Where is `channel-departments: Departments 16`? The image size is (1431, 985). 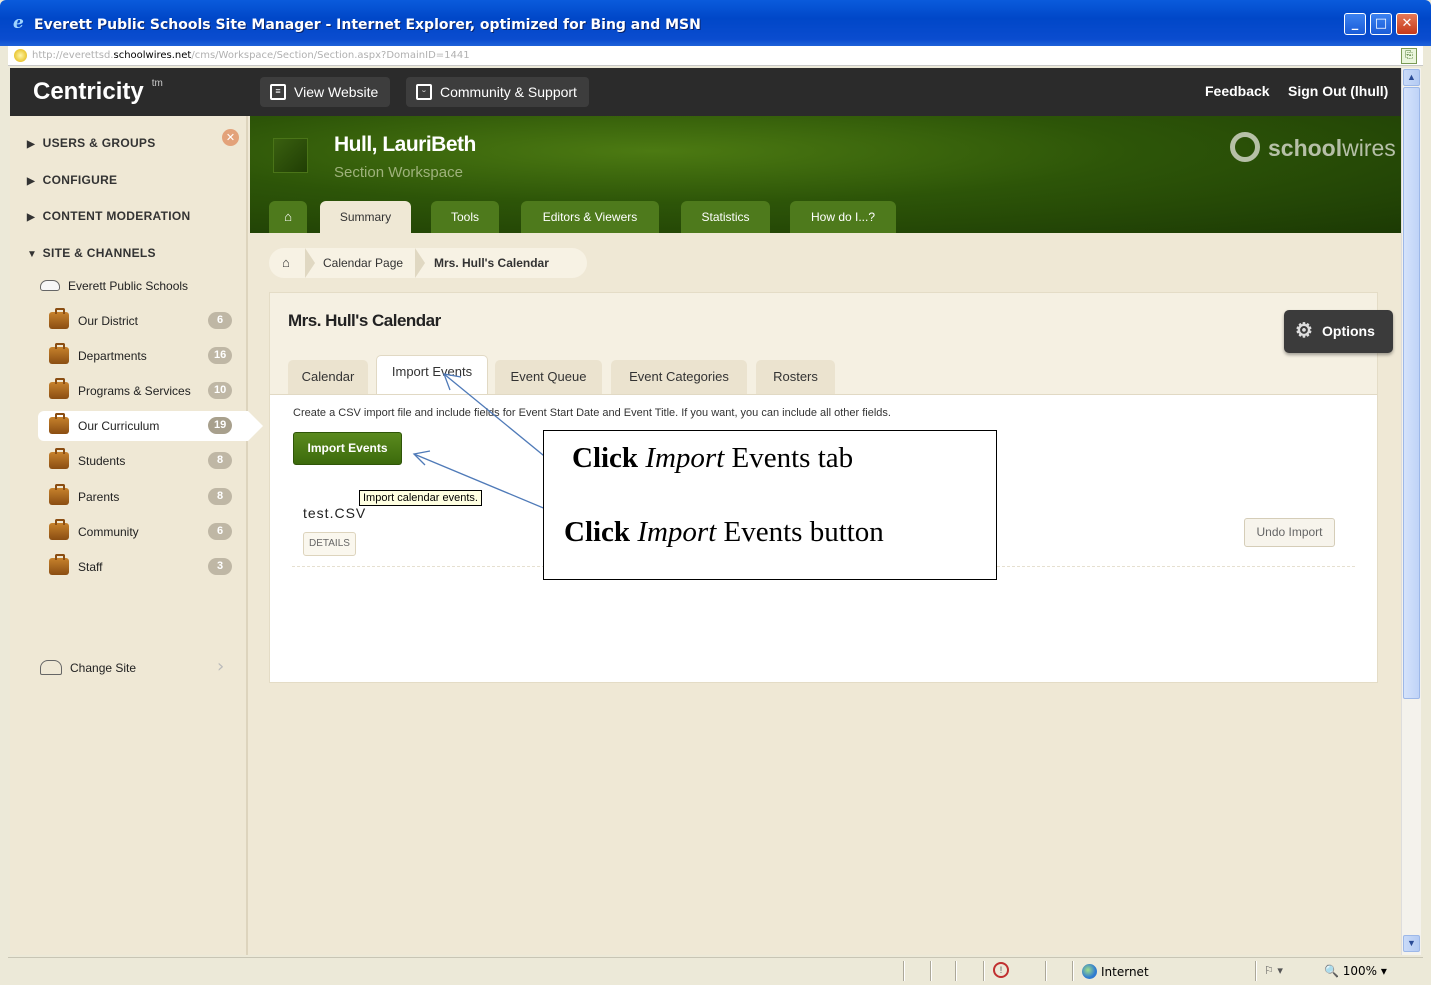 channel-departments: Departments 16 is located at coordinates (143, 356).